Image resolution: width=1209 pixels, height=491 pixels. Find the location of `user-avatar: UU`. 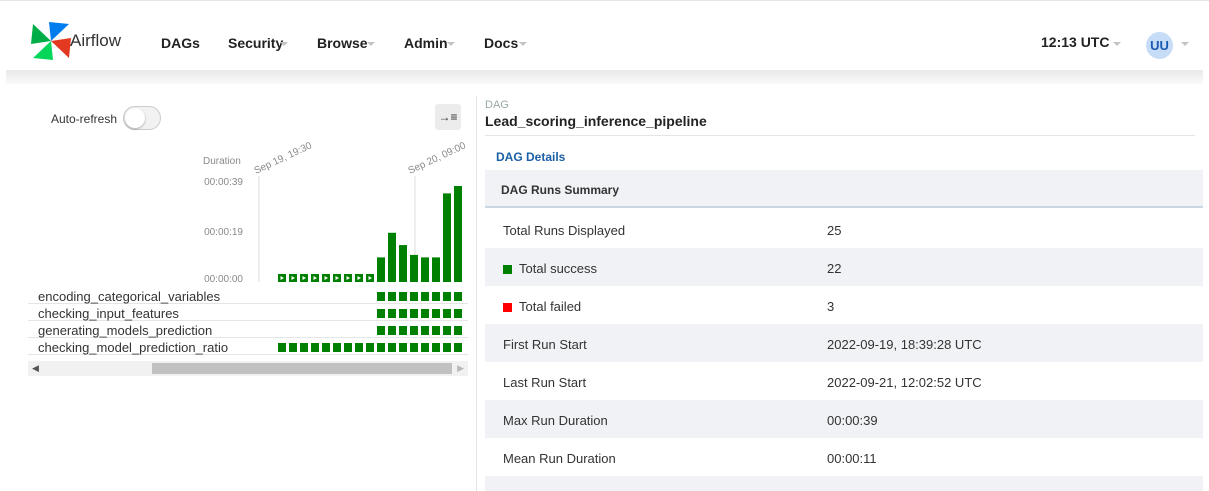

user-avatar: UU is located at coordinates (1159, 45).